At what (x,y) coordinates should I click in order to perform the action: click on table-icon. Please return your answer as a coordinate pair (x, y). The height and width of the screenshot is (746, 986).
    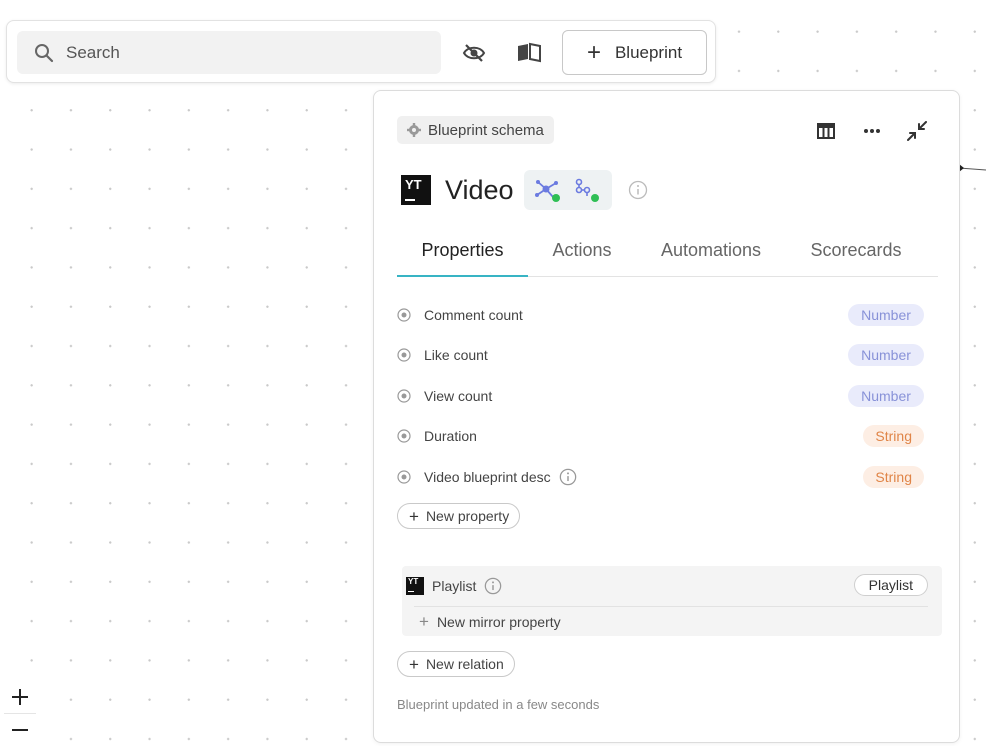
    Looking at the image, I should click on (826, 131).